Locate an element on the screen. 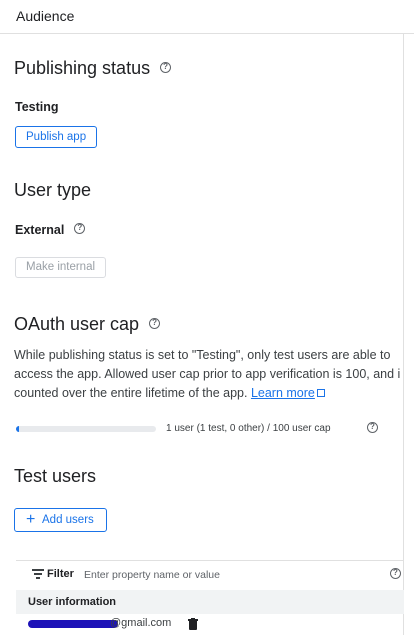  publishing-status-heading-text: Publishing status is located at coordinates (82, 68).